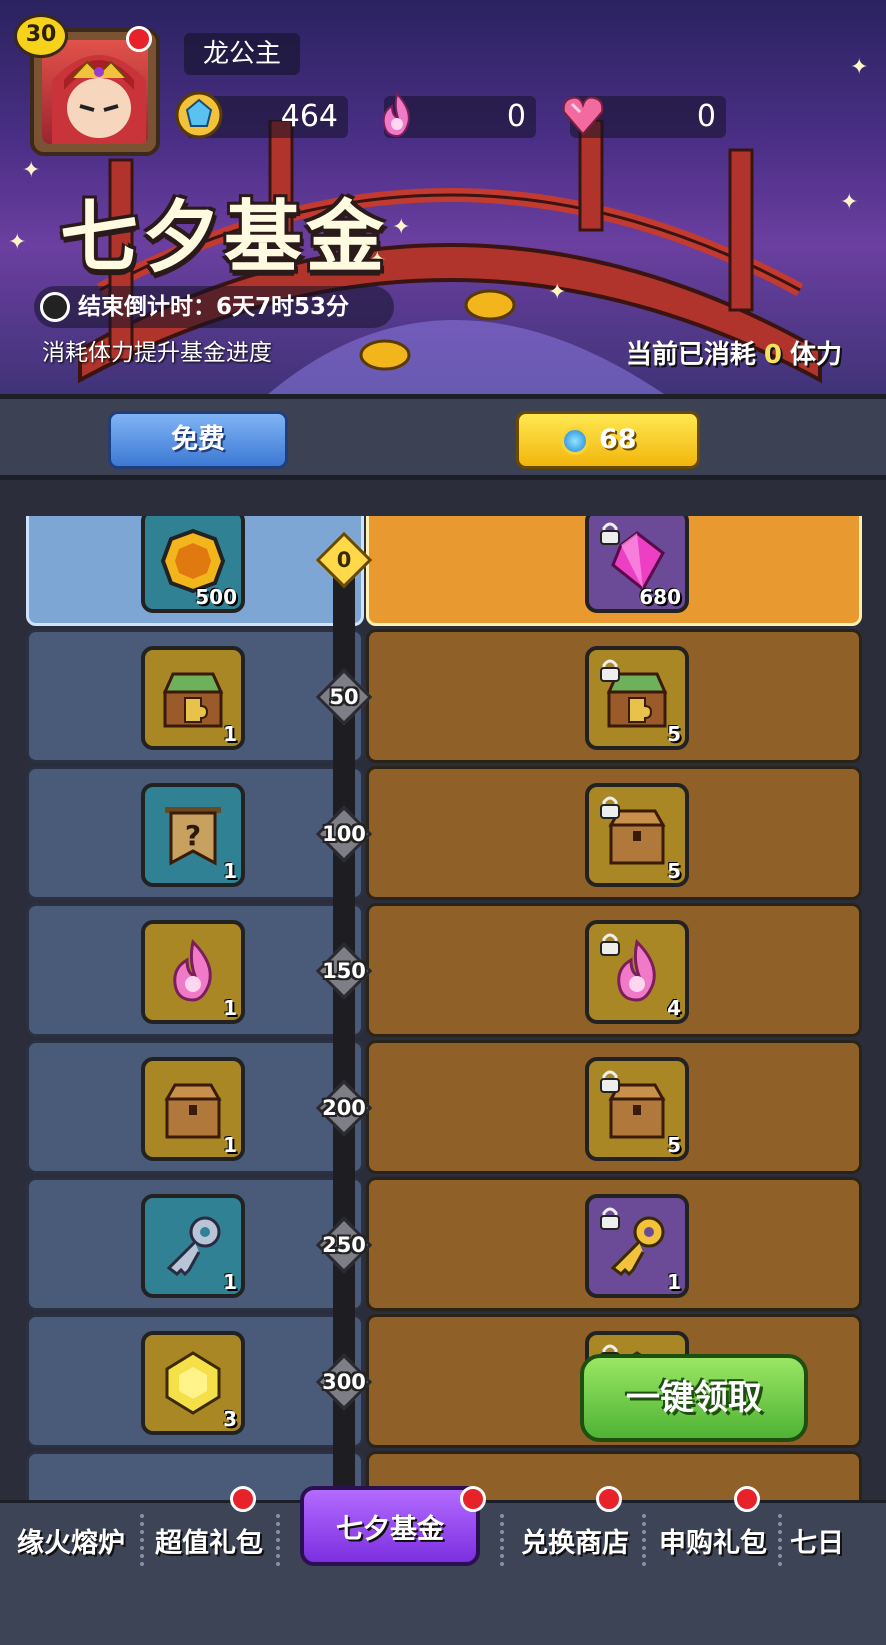  What do you see at coordinates (157, 353) in the screenshot?
I see `event-description: 消耗体力提升基金进度` at bounding box center [157, 353].